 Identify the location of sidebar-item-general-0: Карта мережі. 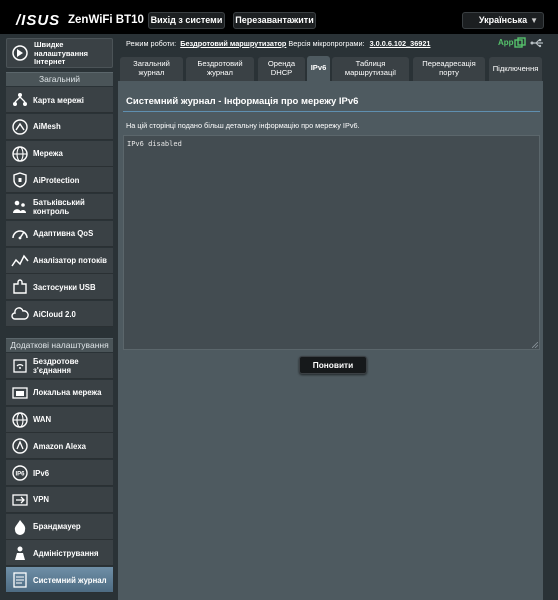
(59, 100).